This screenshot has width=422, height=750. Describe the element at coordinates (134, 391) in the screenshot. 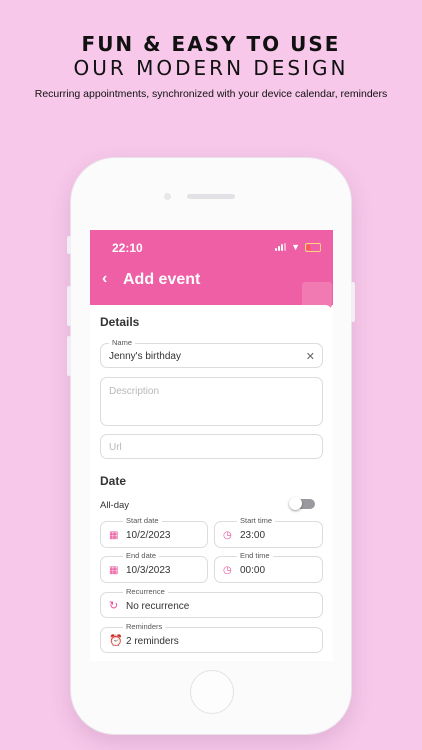

I see `description-placeholder: Description` at that location.